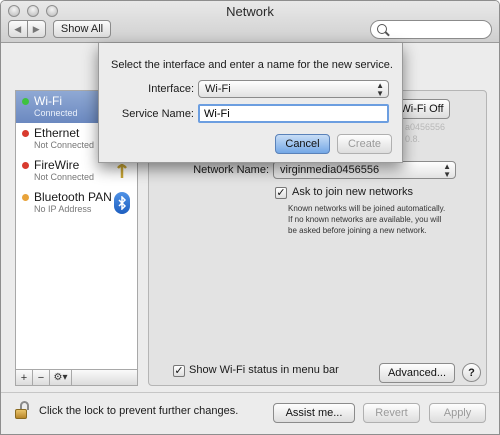  Describe the element at coordinates (23, 410) in the screenshot. I see `lock-icon` at that location.